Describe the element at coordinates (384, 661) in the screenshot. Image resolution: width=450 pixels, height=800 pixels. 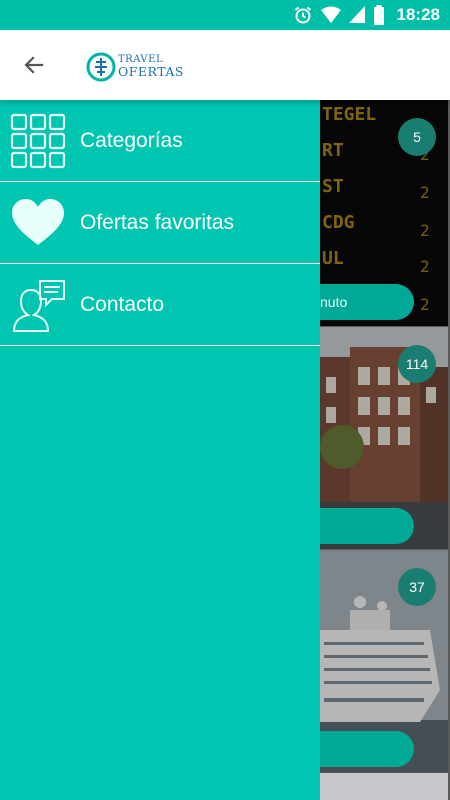
I see `offer-card: 37` at that location.